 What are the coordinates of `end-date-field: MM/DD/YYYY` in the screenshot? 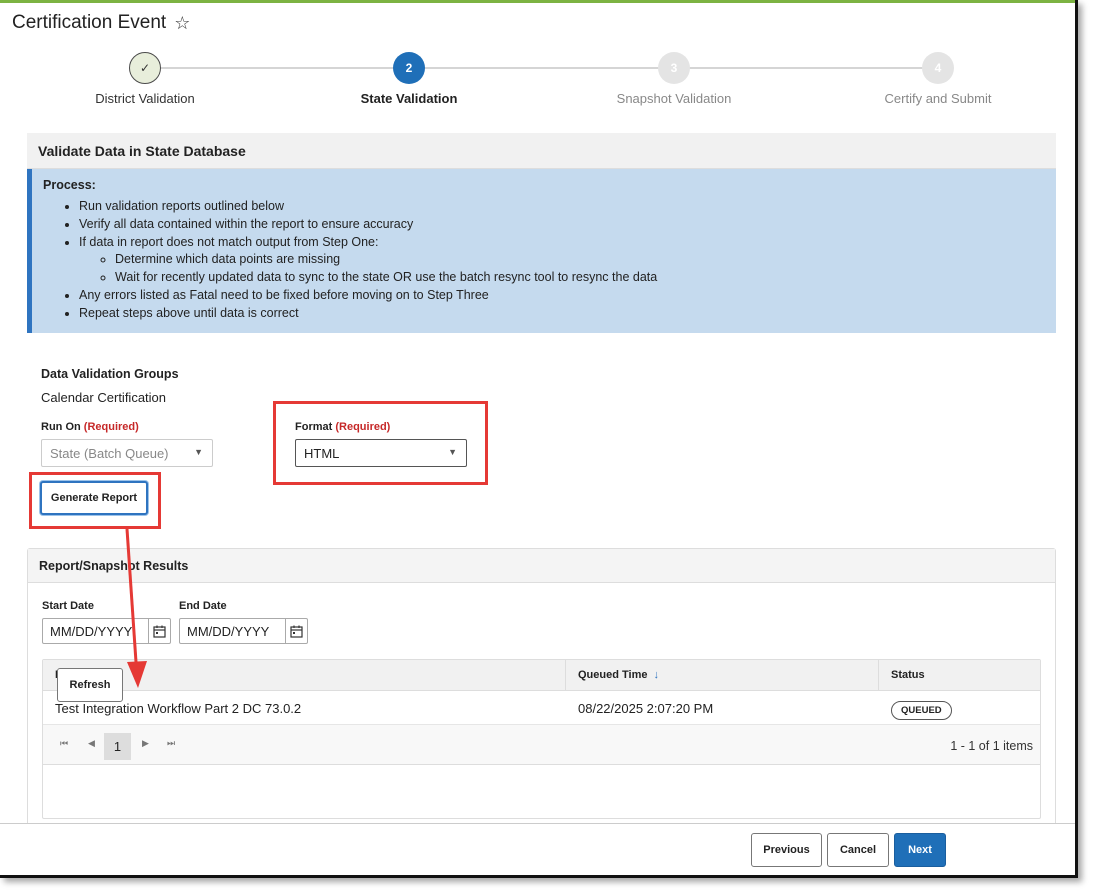 It's located at (243, 631).